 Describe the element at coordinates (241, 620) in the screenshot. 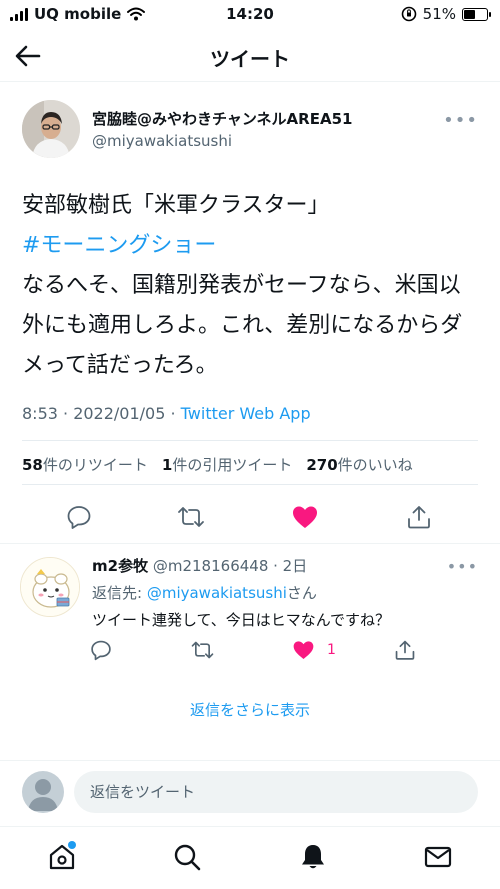

I see `reply-text: ツイート連発して、今日はヒマなんですね？` at that location.